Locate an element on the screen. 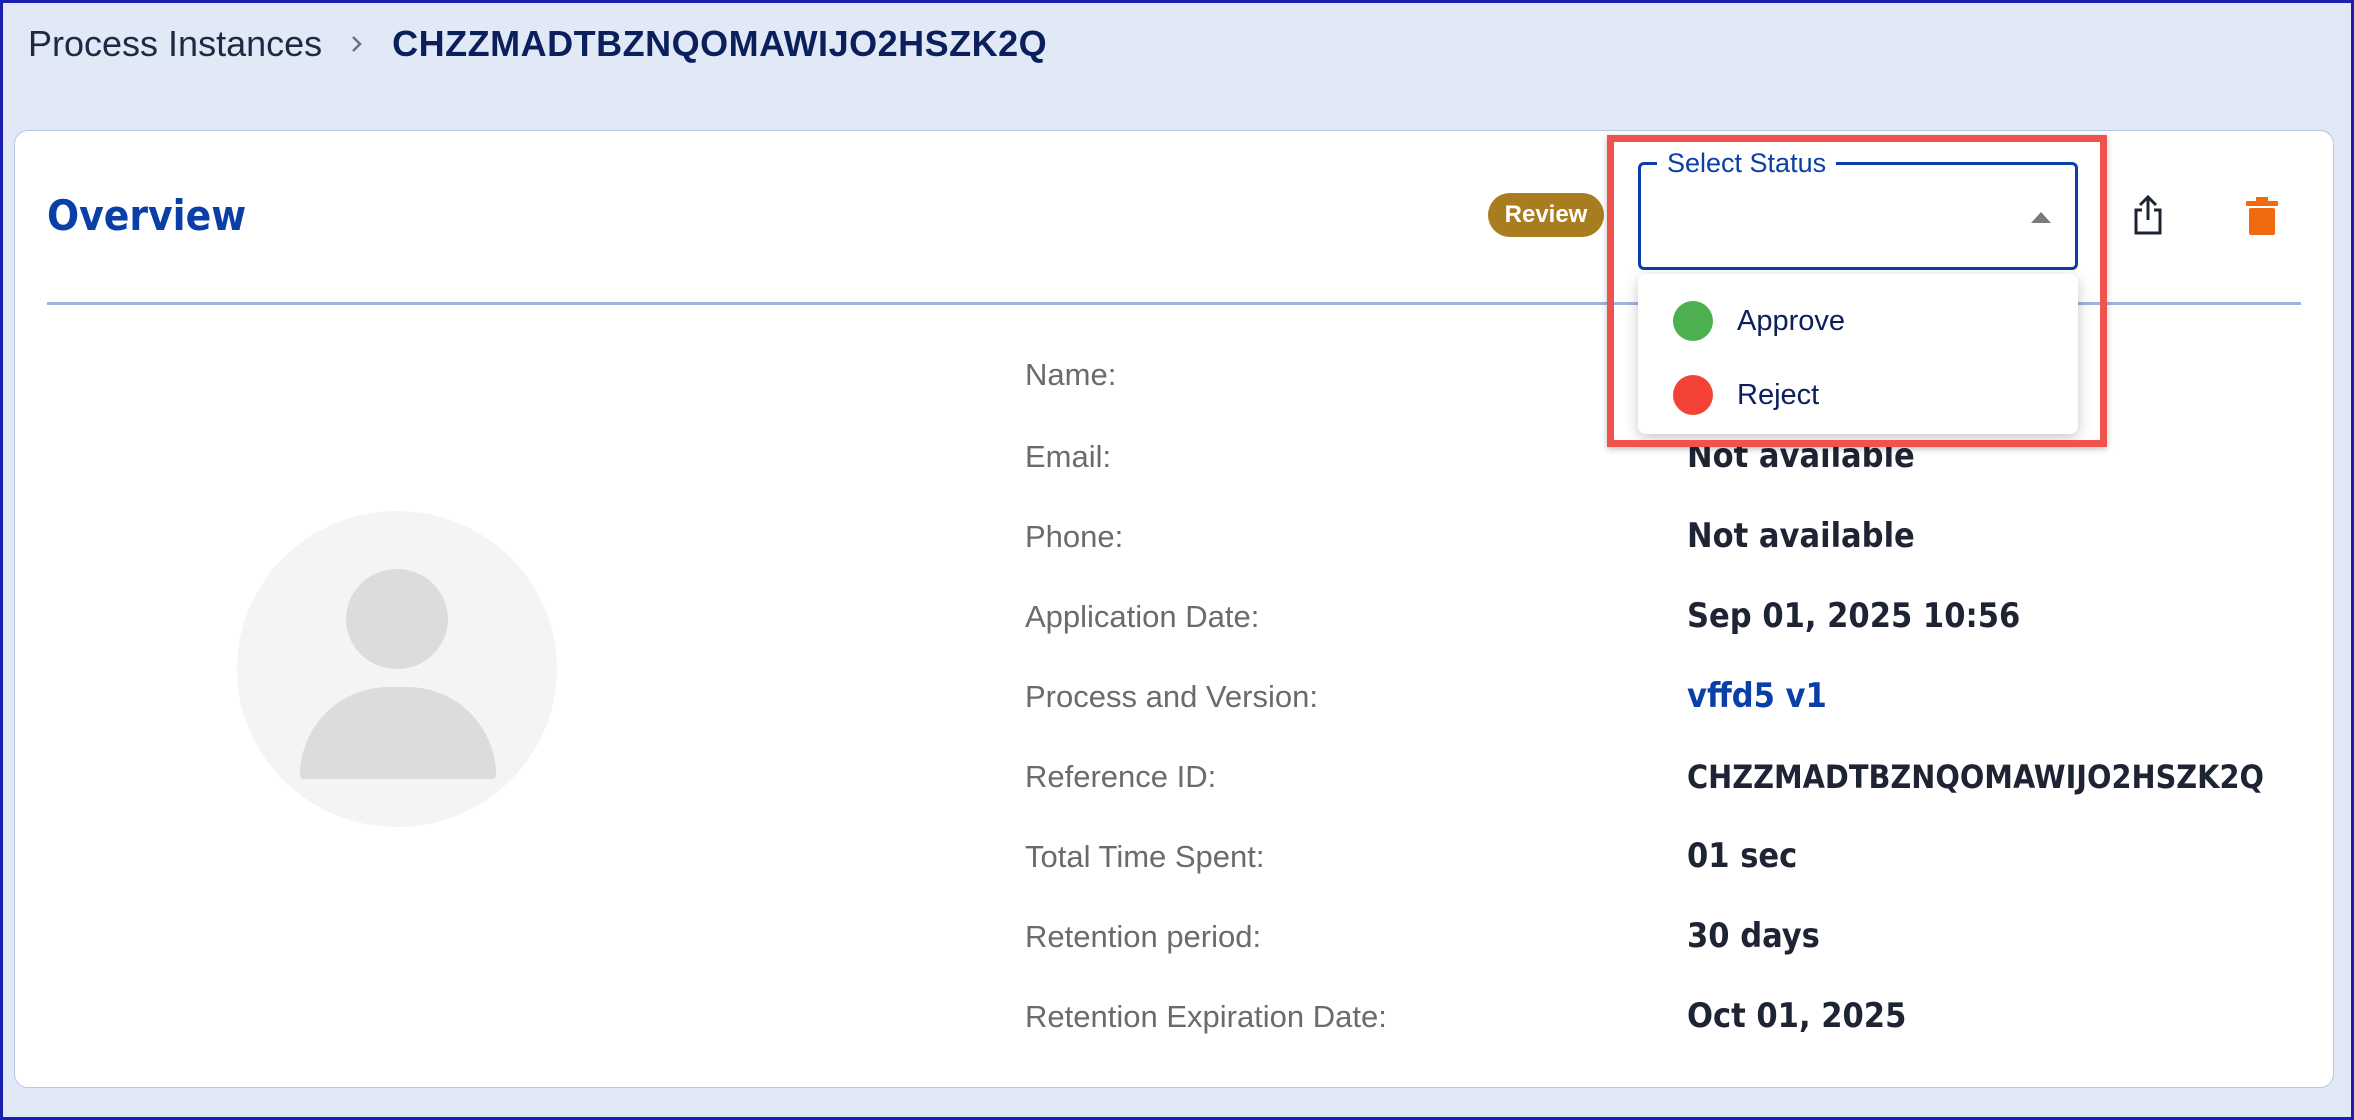 The height and width of the screenshot is (1120, 2354). overview-title: Overview is located at coordinates (147, 215).